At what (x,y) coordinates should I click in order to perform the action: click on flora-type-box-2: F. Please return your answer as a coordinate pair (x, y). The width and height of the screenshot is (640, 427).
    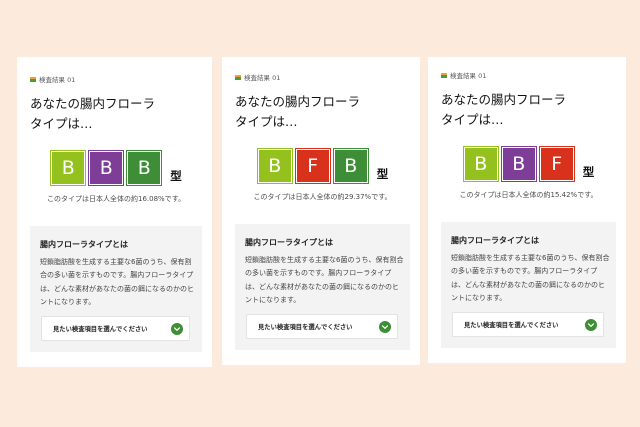
    Looking at the image, I should click on (312, 166).